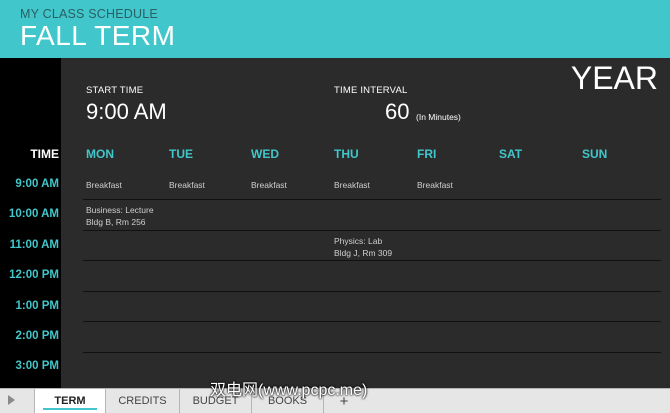  What do you see at coordinates (371, 90) in the screenshot?
I see `time-interval-label: TIME INTERVAL` at bounding box center [371, 90].